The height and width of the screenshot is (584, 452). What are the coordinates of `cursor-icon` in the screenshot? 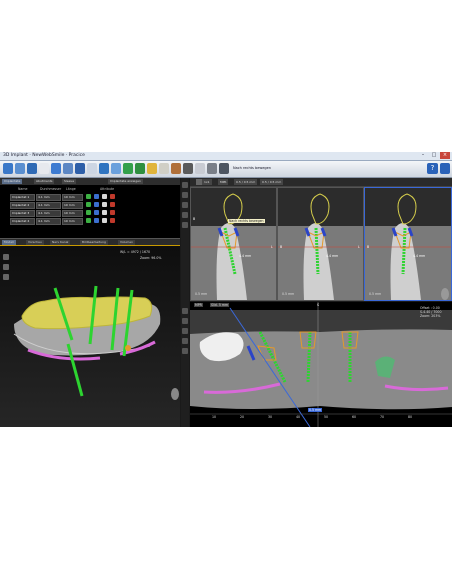 It's located at (92, 168).